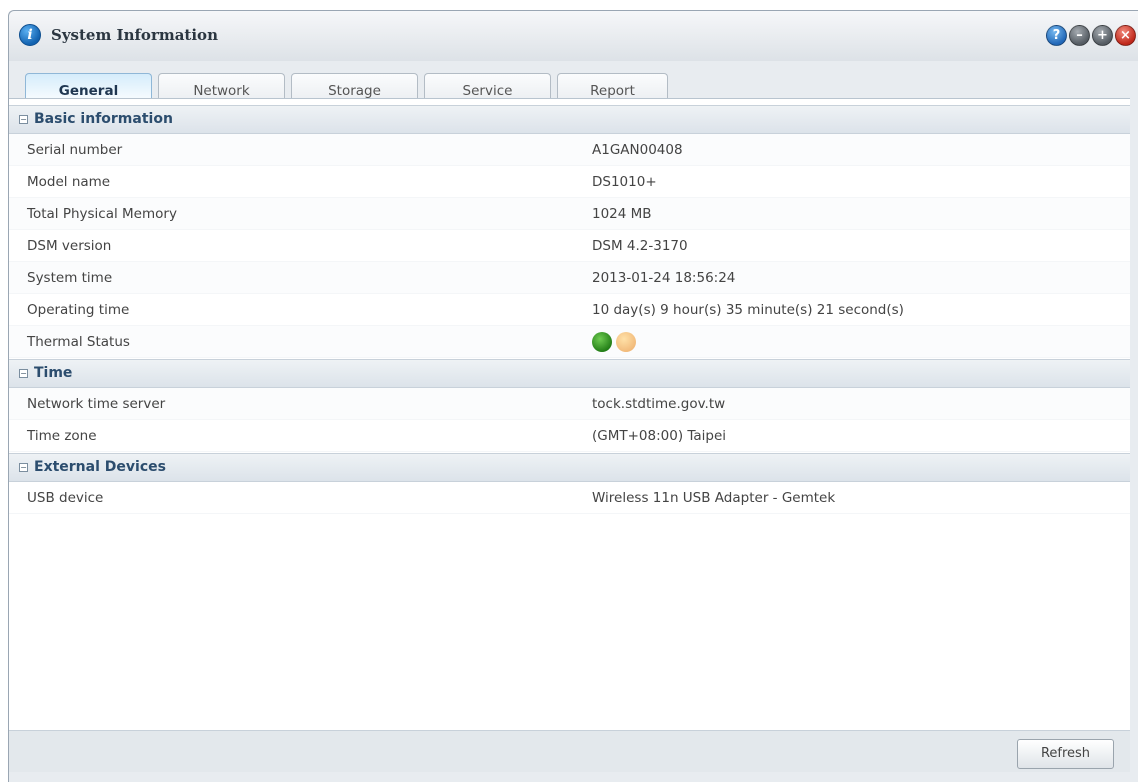 The image size is (1138, 782). Describe the element at coordinates (78, 310) in the screenshot. I see `info-label: Operating time` at that location.